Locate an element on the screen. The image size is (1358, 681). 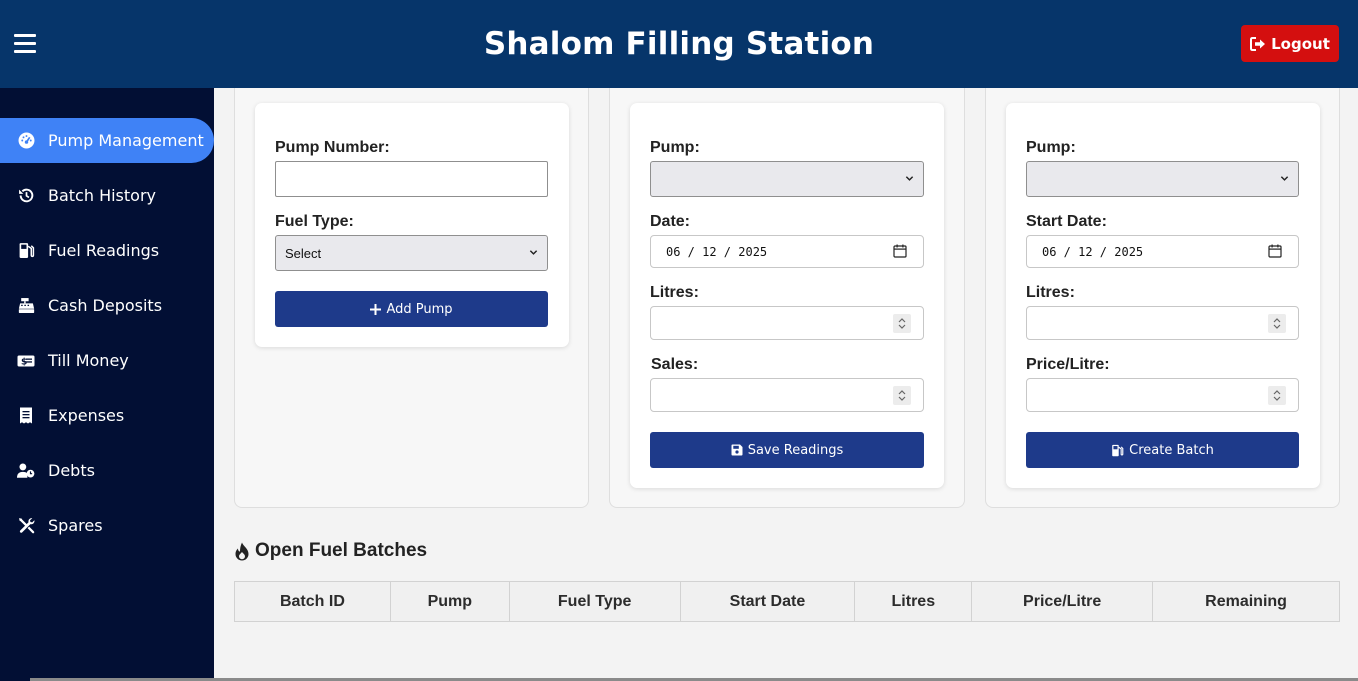
sidebar-item-label: Pump Management is located at coordinates (126, 140).